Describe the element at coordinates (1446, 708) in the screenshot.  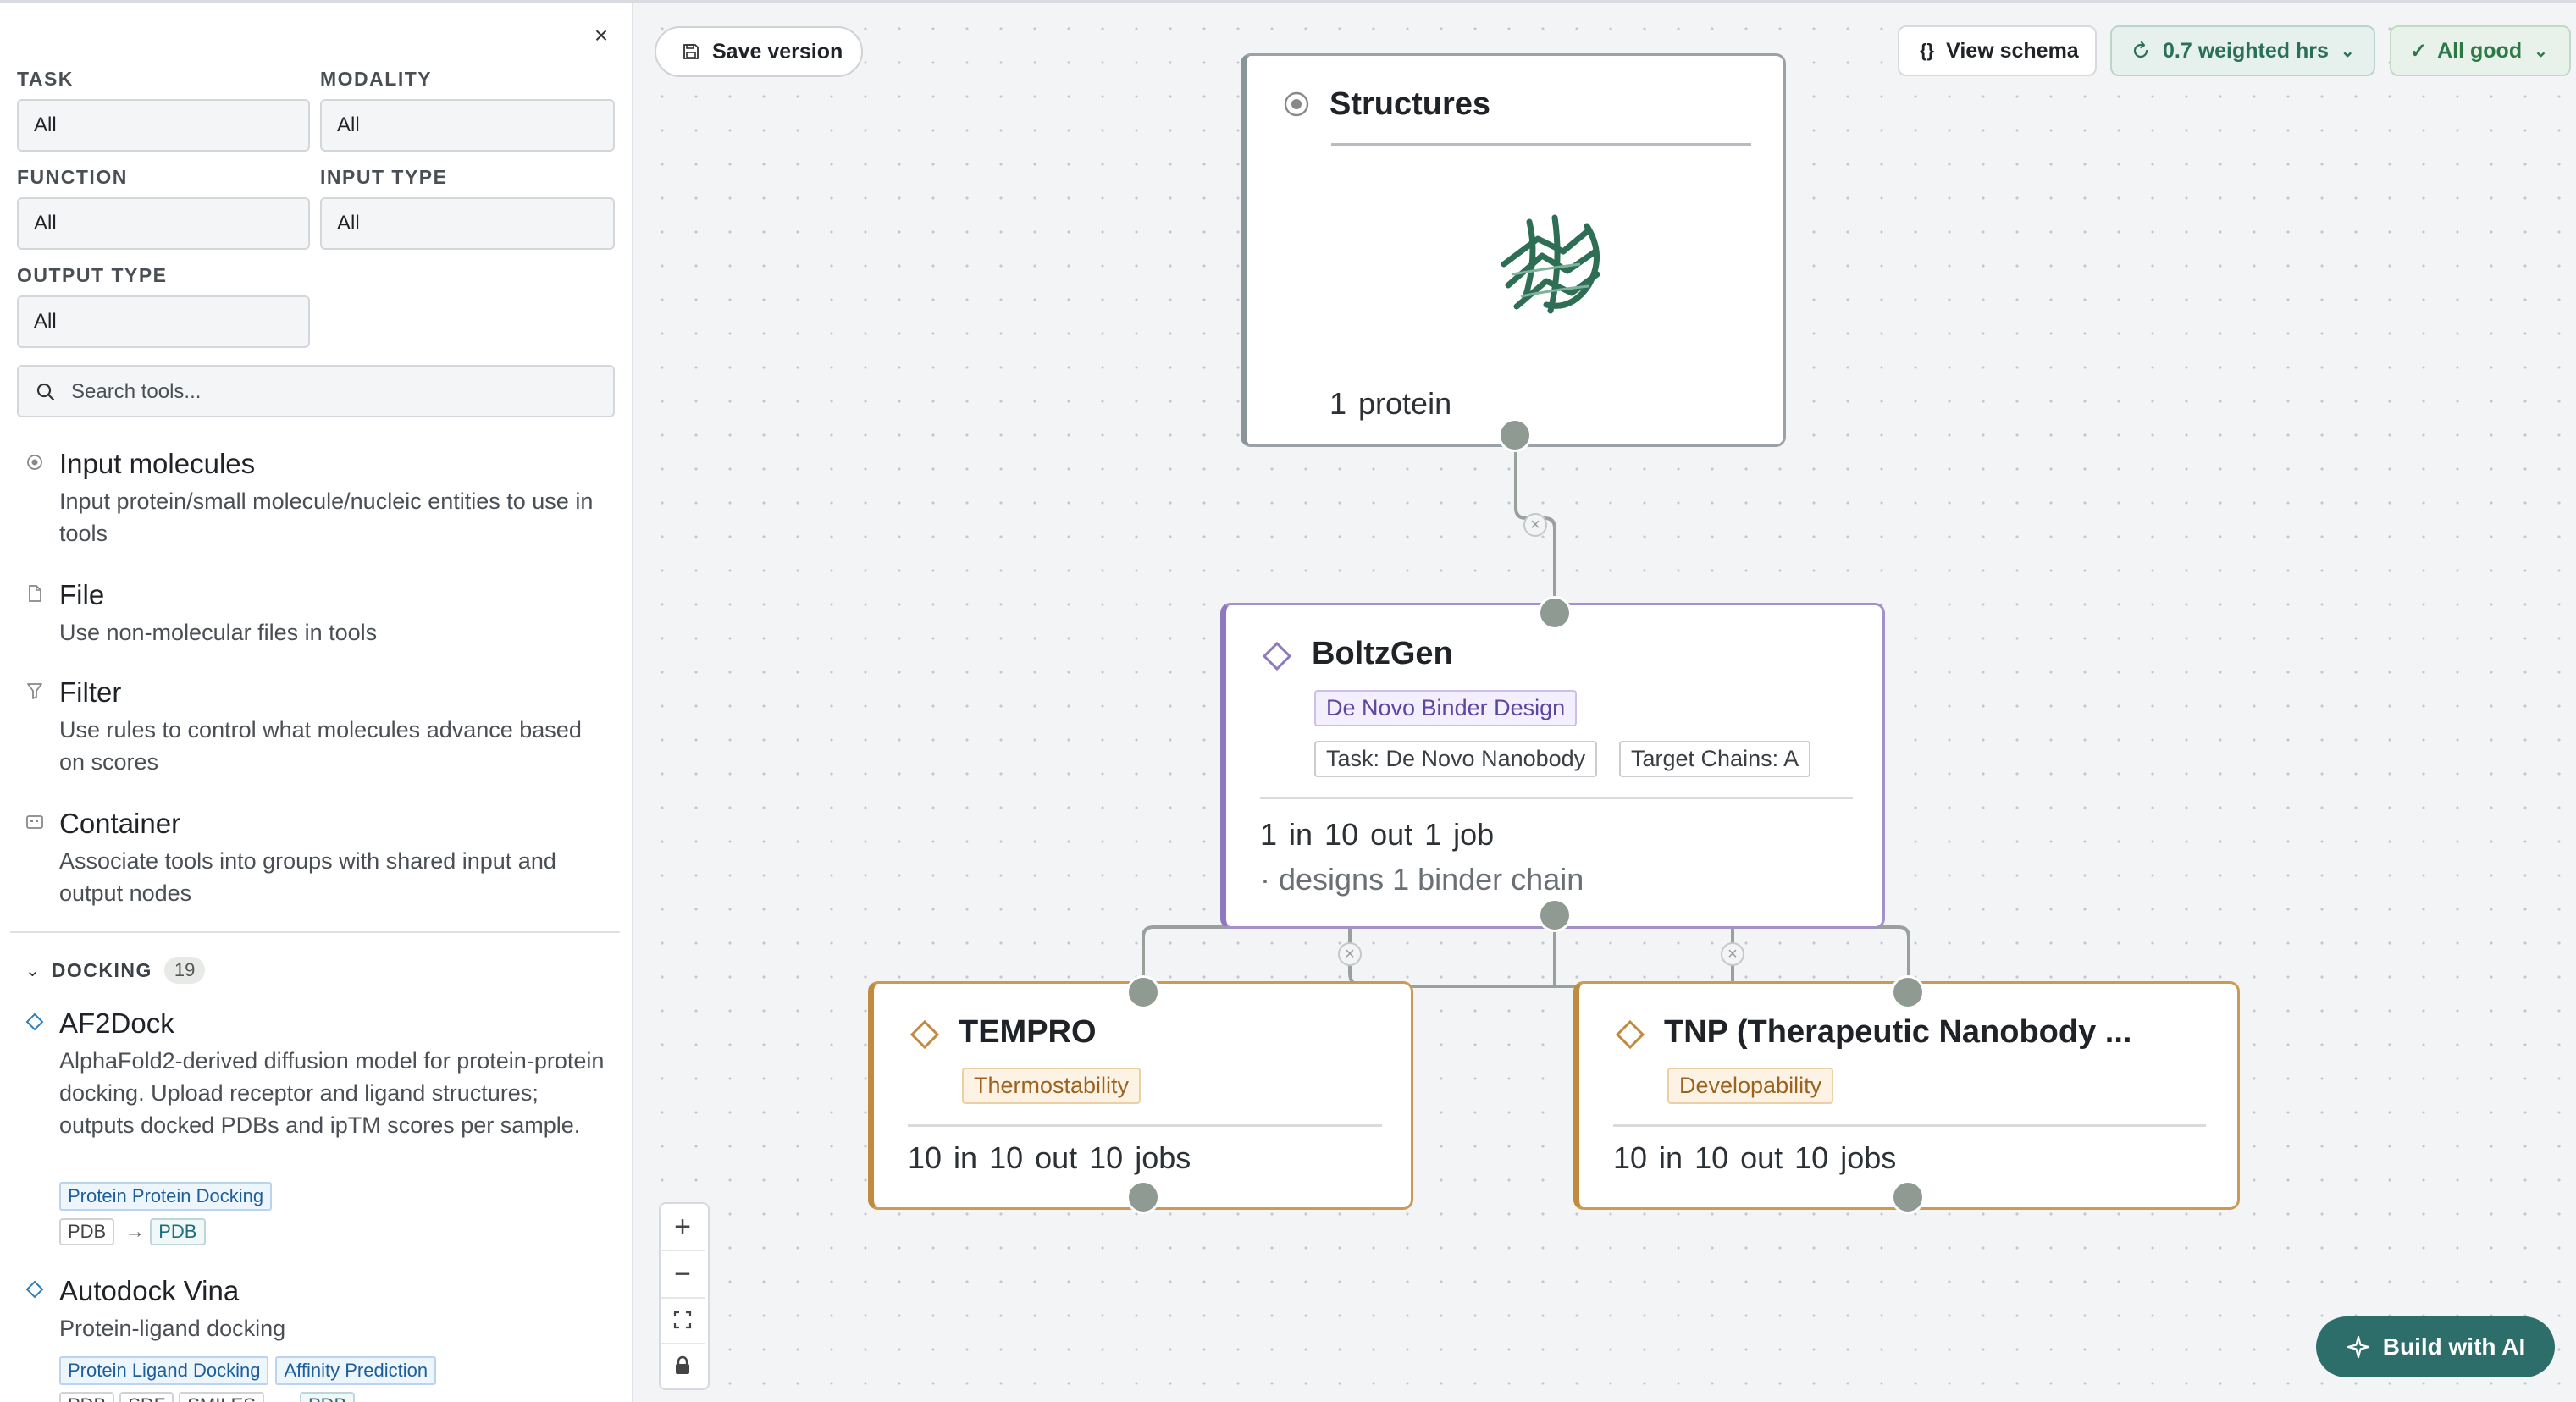
I see `category-badge: De Novo Binder Design` at that location.